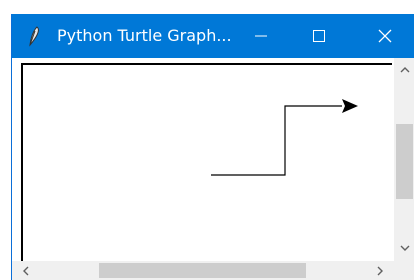 The height and width of the screenshot is (280, 414). I want to click on scroll-right-button, so click(380, 270).